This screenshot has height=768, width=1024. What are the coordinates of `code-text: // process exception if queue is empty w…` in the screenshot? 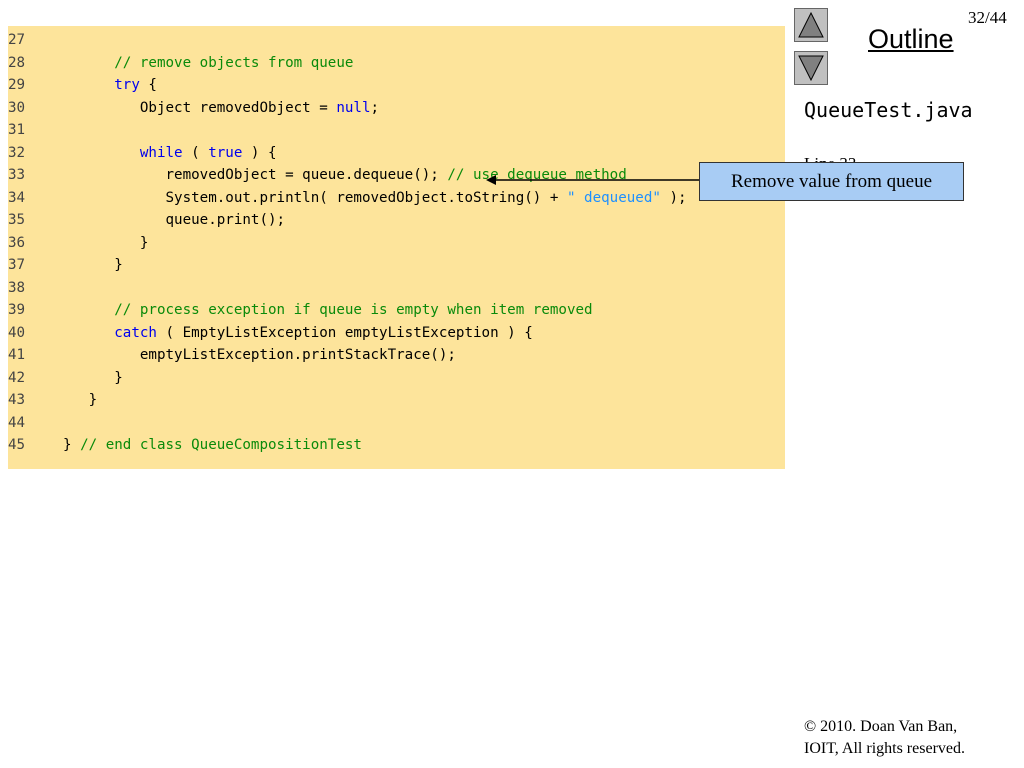 It's located at (328, 310).